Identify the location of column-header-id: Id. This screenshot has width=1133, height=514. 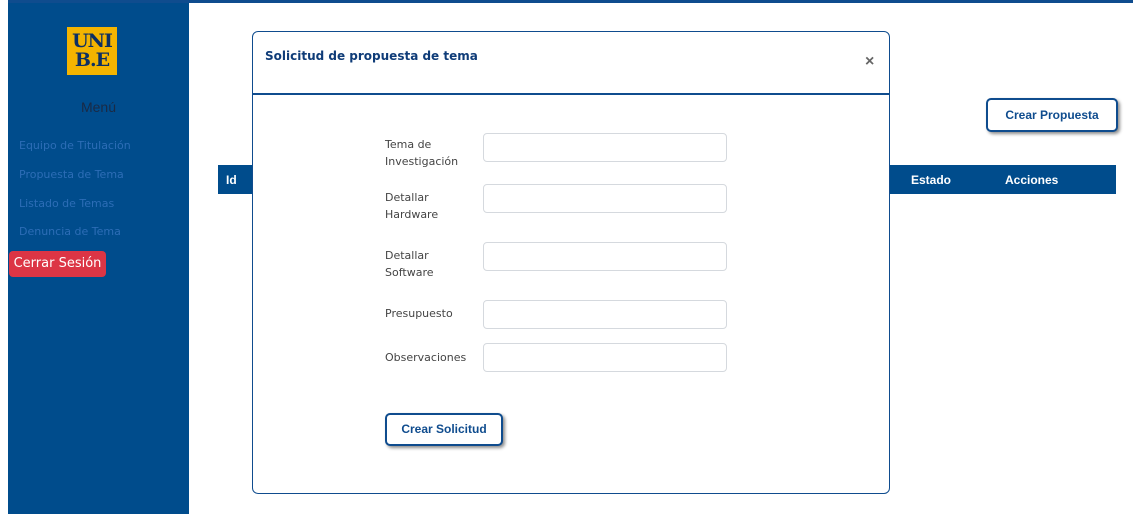
(231, 180).